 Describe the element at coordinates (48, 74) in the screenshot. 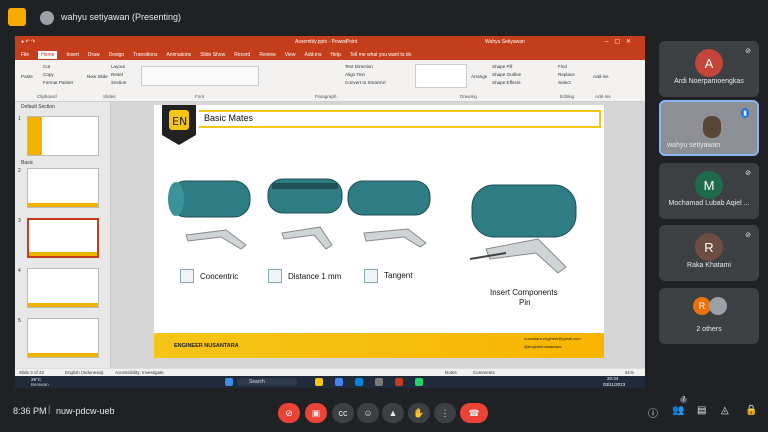

I see `copy-button: Copy` at that location.